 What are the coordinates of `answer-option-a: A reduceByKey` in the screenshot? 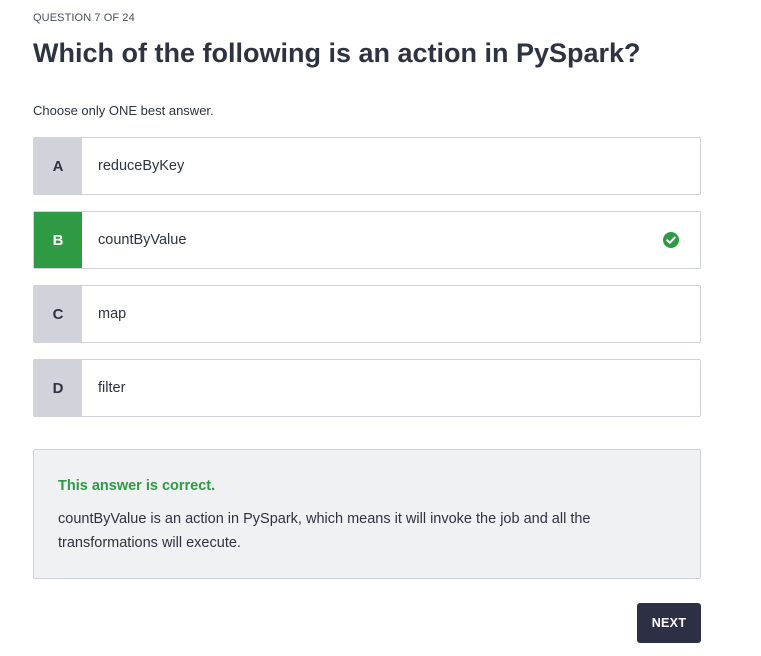 It's located at (367, 166).